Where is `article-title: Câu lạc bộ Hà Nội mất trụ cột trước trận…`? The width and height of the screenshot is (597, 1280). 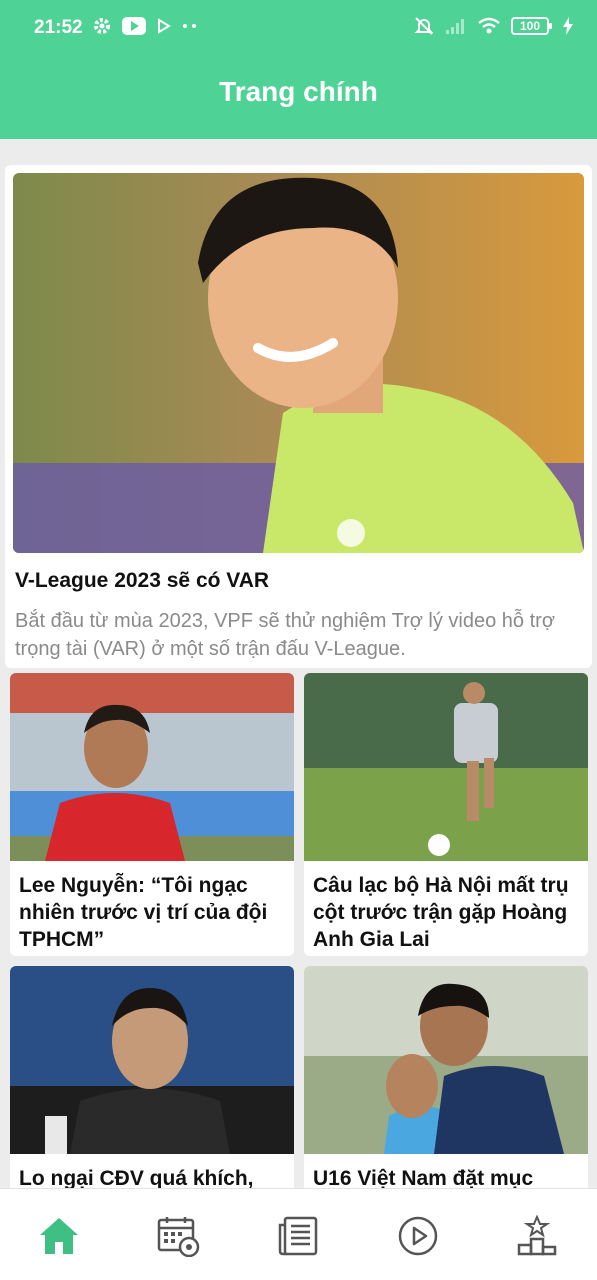
article-title: Câu lạc bộ Hà Nội mất trụ cột trước trận… is located at coordinates (448, 912).